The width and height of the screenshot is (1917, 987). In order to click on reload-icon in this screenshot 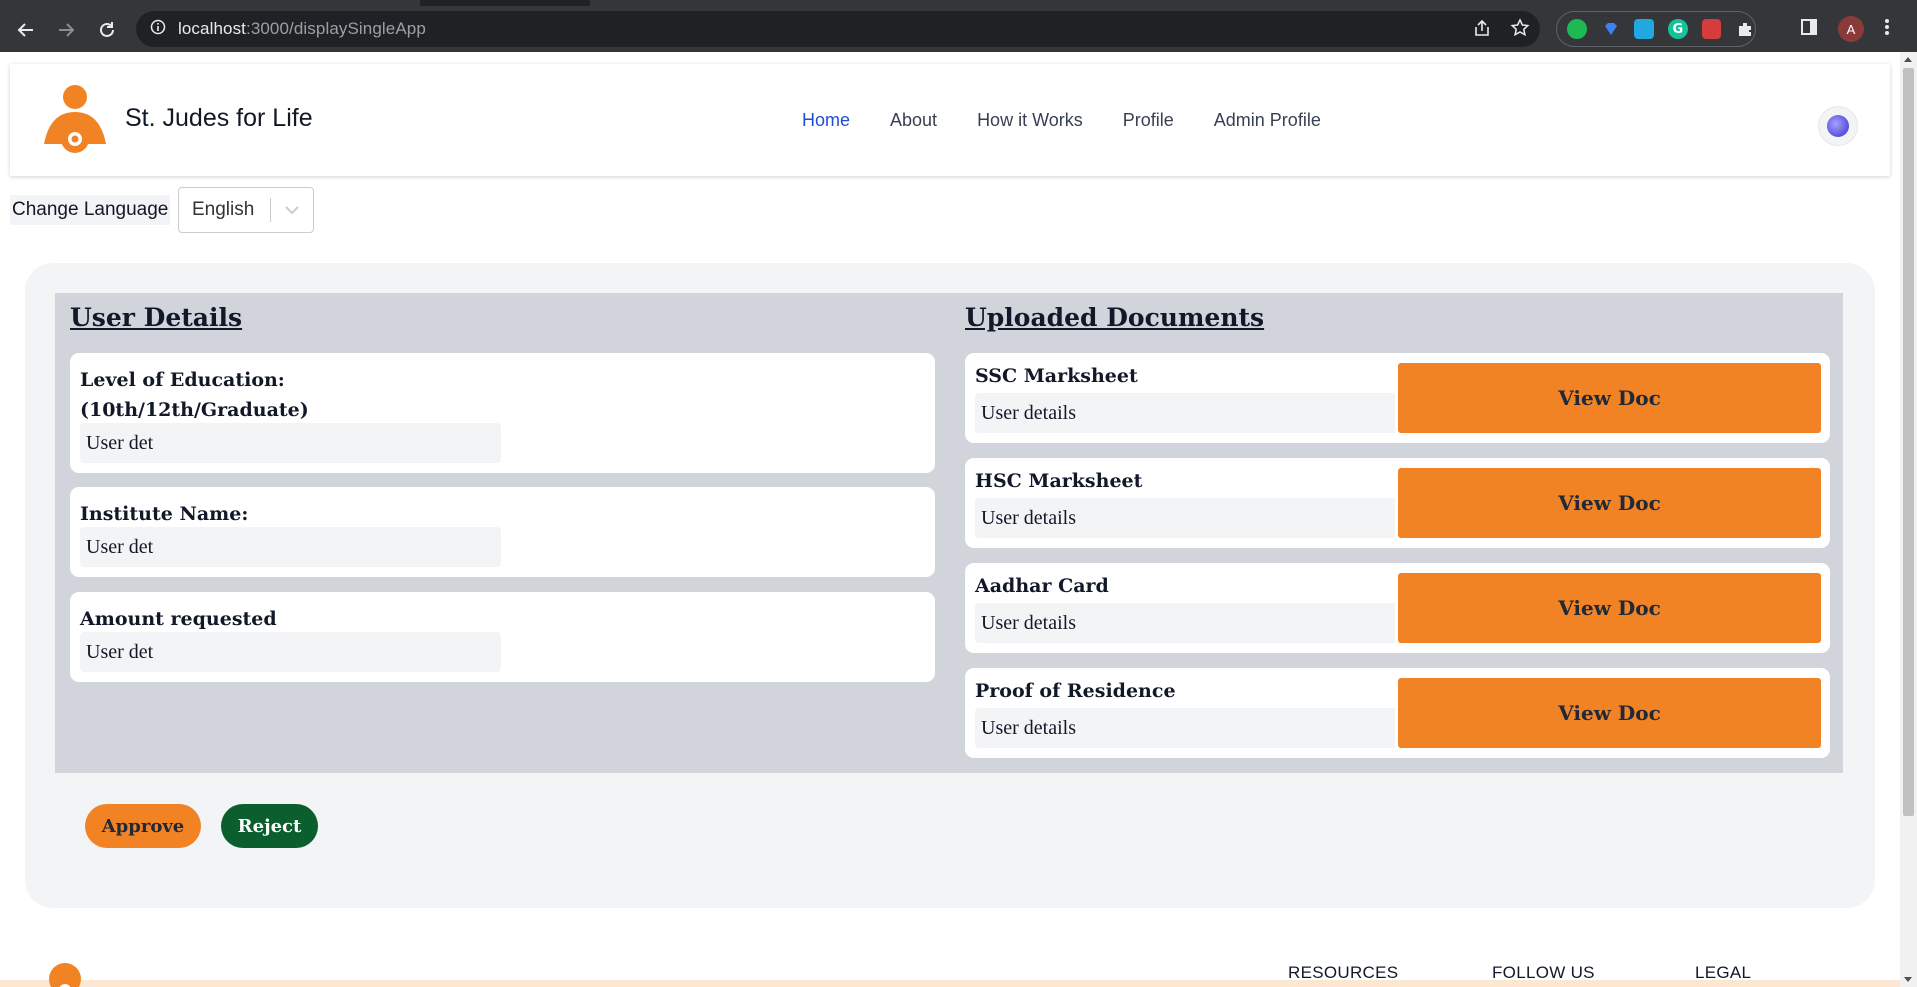, I will do `click(107, 30)`.